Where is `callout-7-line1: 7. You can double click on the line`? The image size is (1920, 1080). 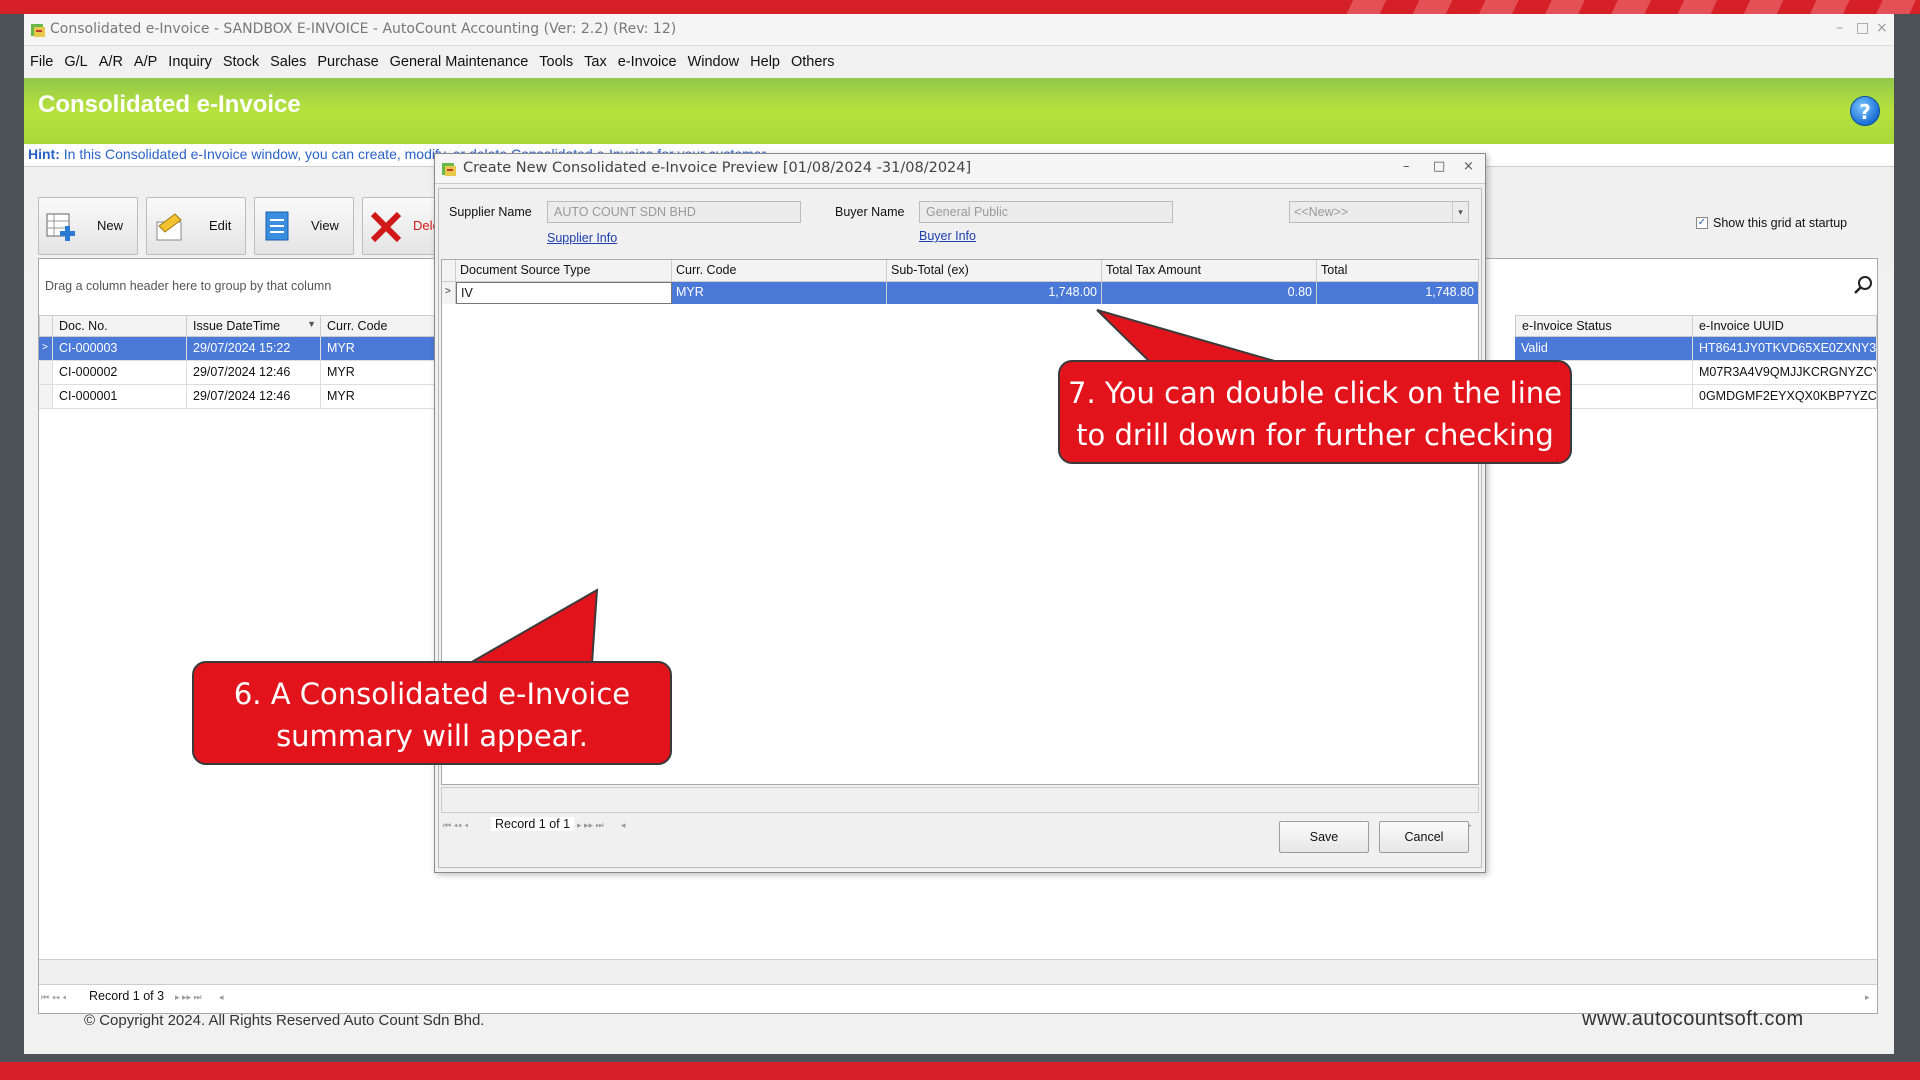 callout-7-line1: 7. You can double click on the line is located at coordinates (1315, 393).